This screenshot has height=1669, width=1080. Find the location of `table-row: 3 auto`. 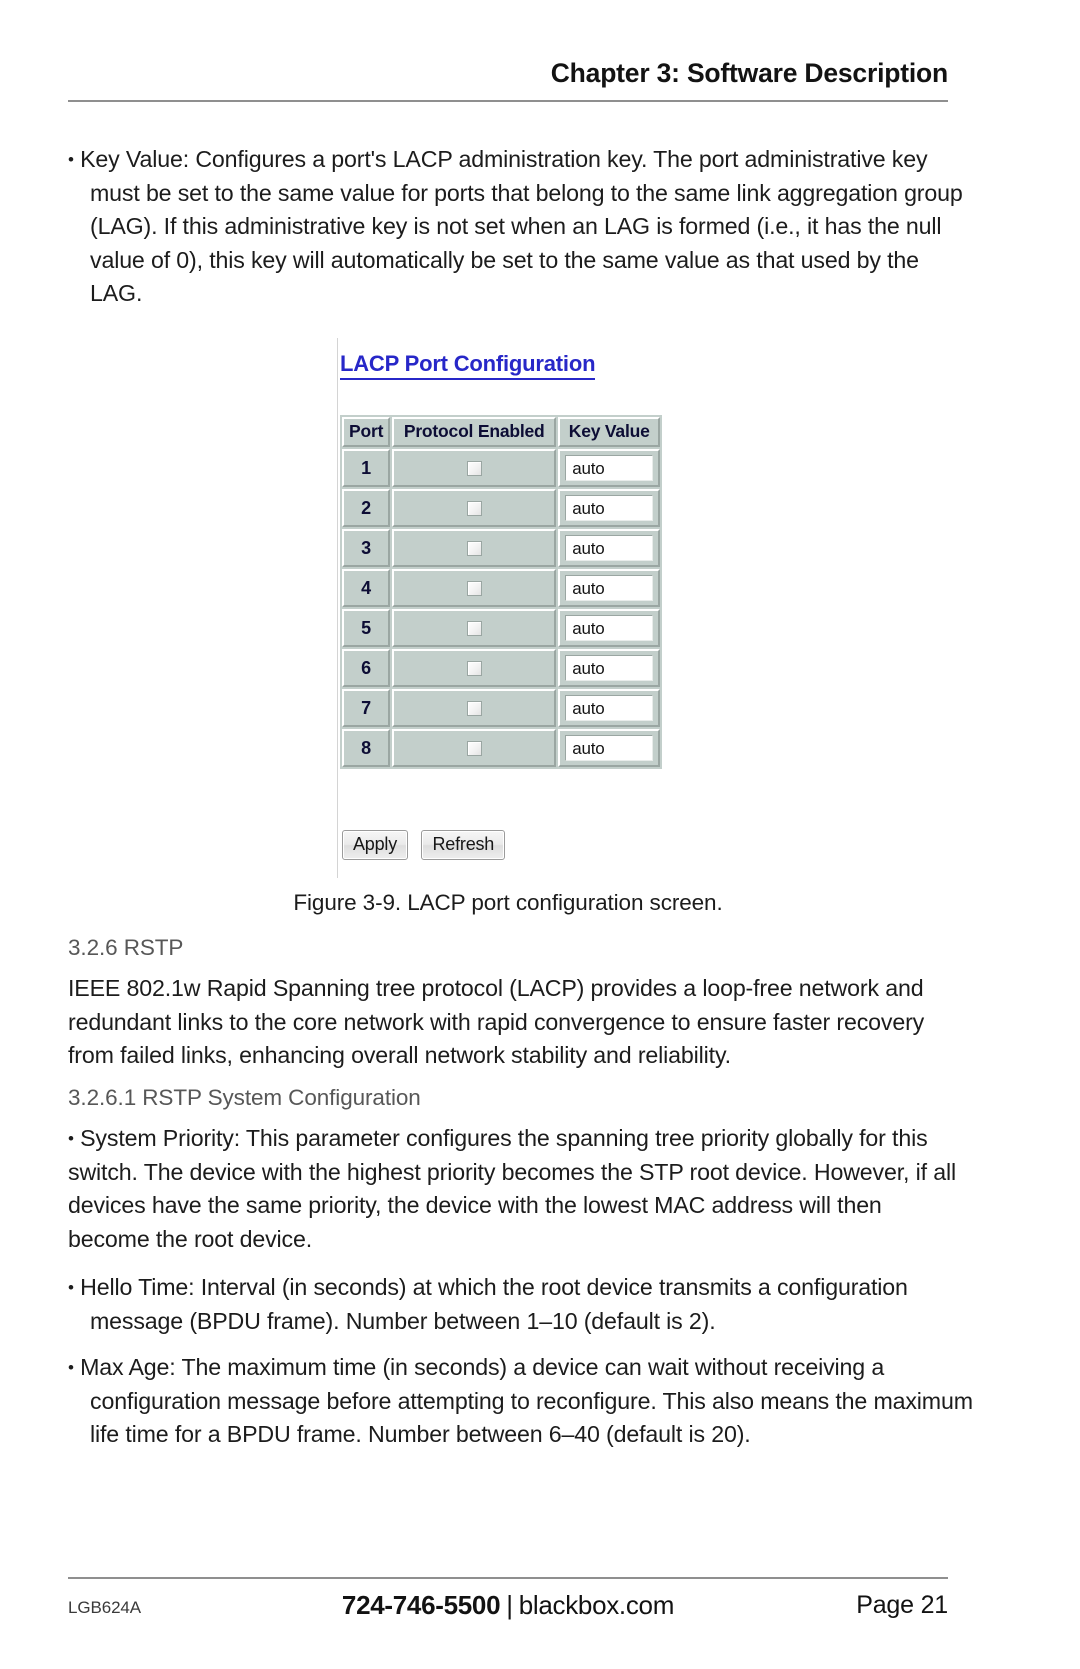

table-row: 3 auto is located at coordinates (501, 548).